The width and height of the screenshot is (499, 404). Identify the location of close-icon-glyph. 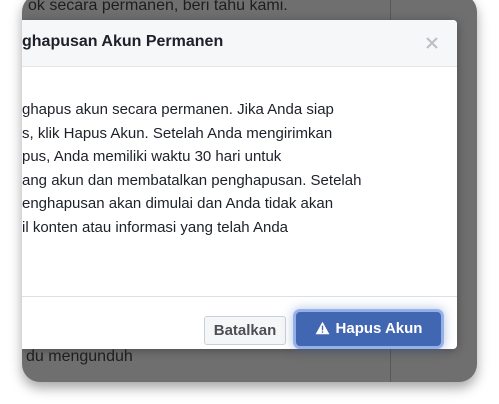
(432, 43).